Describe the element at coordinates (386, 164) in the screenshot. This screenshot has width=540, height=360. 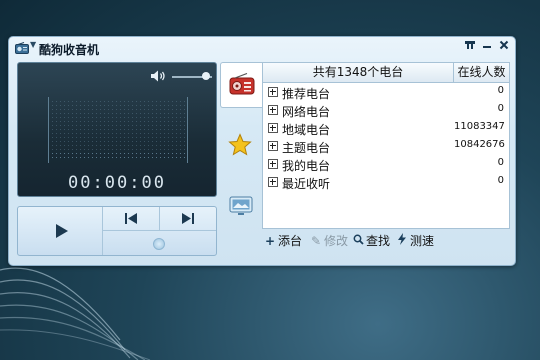
I see `list-item-my-stations: 我的电台 0` at that location.